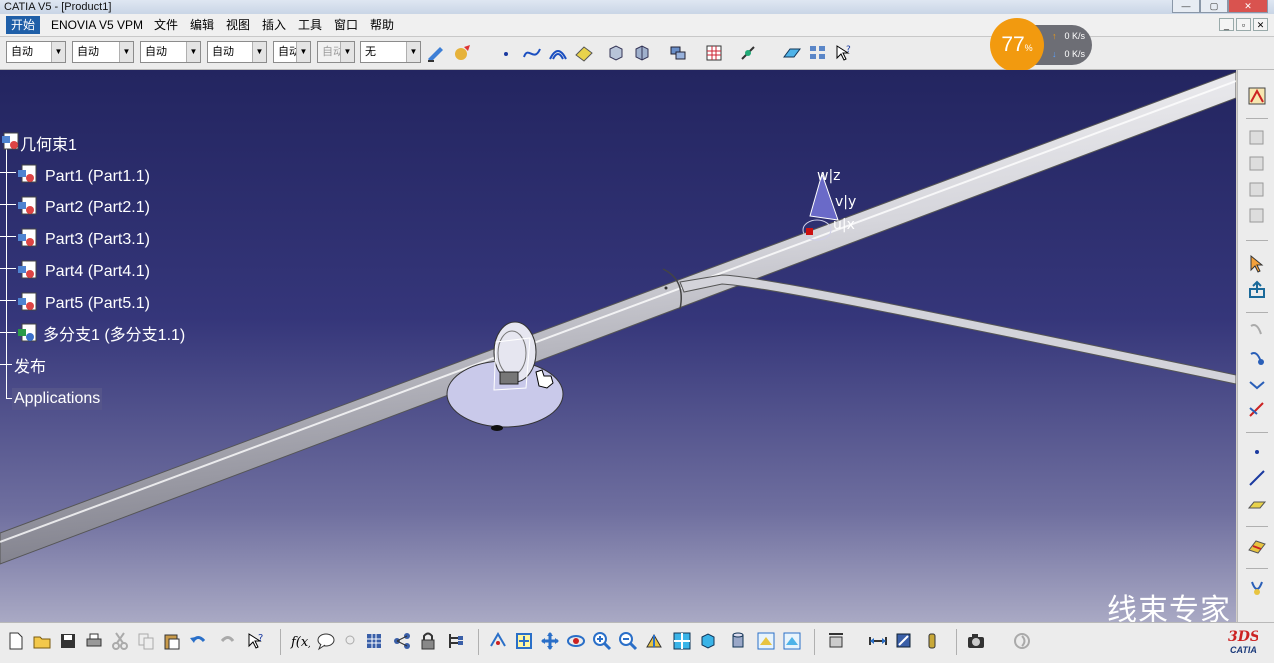 The width and height of the screenshot is (1274, 663). Describe the element at coordinates (23, 25) in the screenshot. I see `menu-start: 开始` at that location.